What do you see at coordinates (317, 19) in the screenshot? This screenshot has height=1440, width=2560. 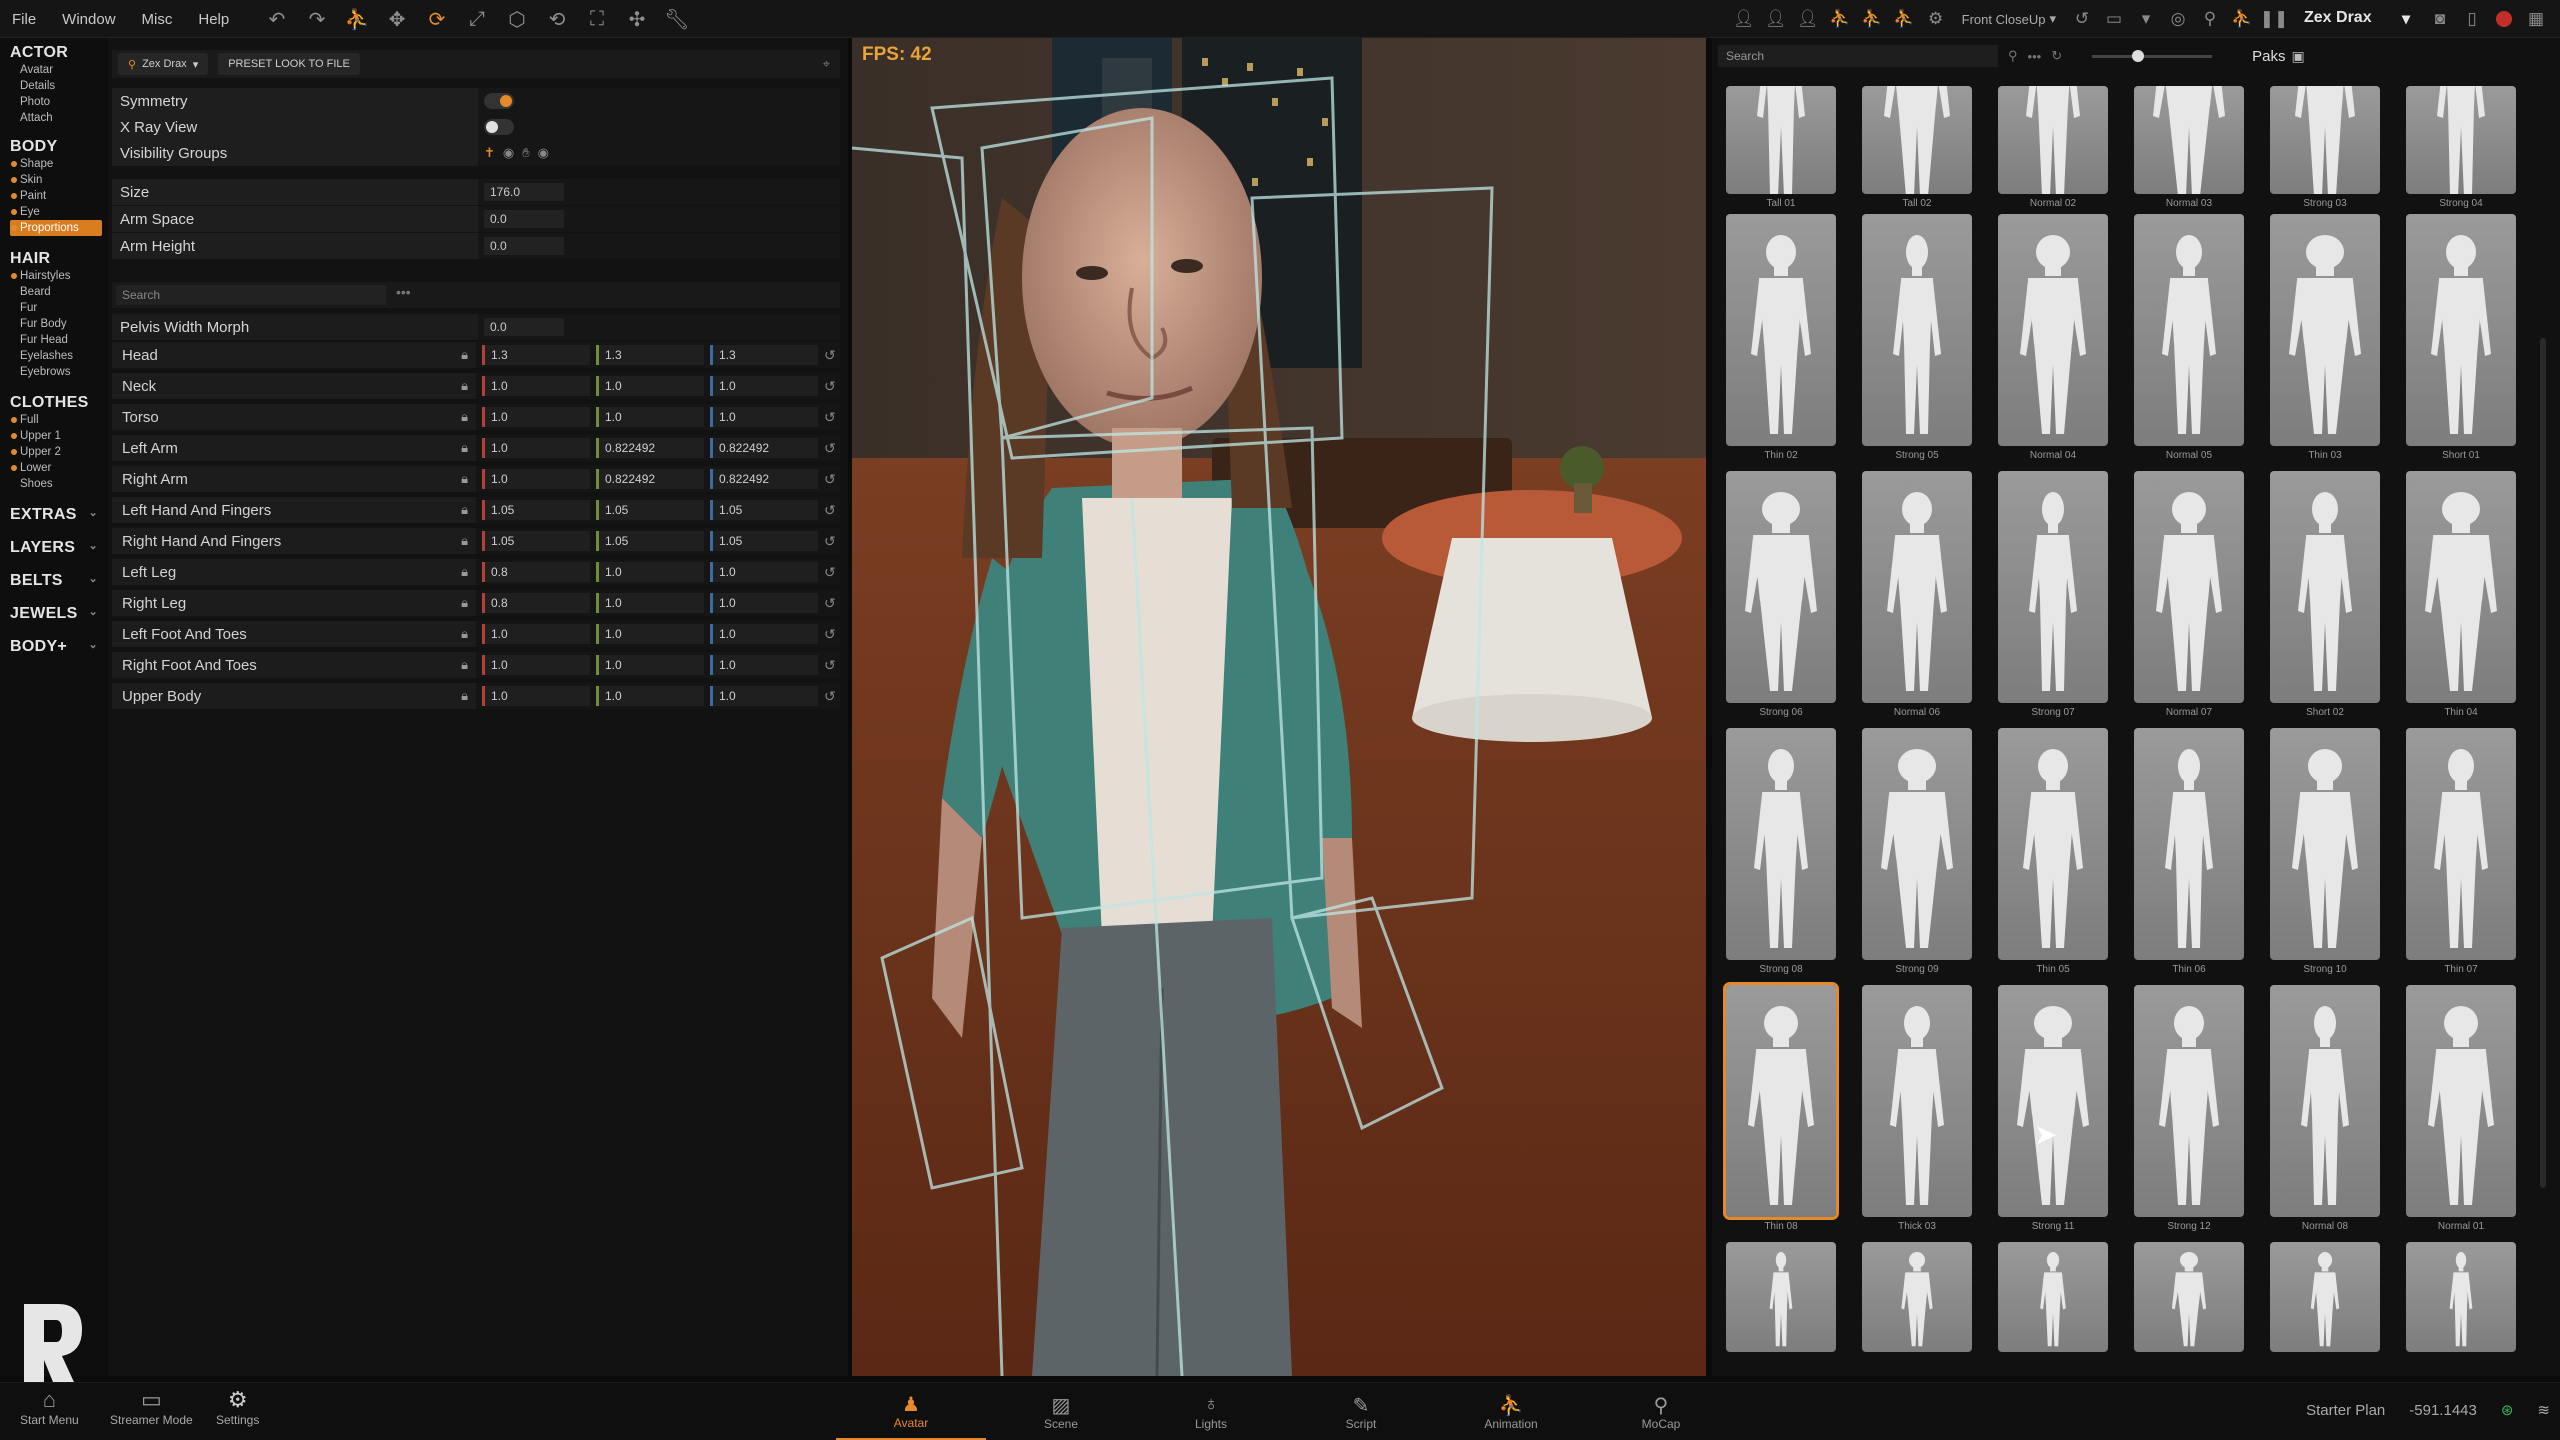 I see `redo-icon: ↷` at bounding box center [317, 19].